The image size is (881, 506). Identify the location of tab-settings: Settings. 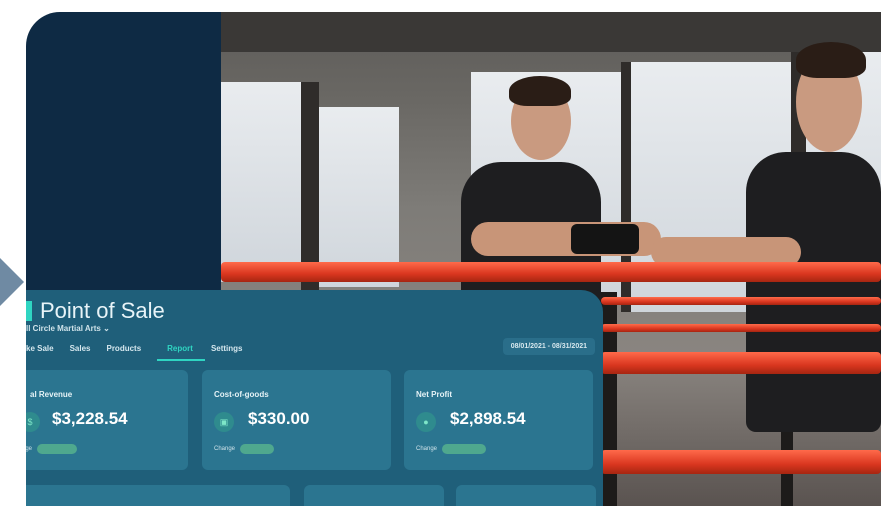
(232, 351).